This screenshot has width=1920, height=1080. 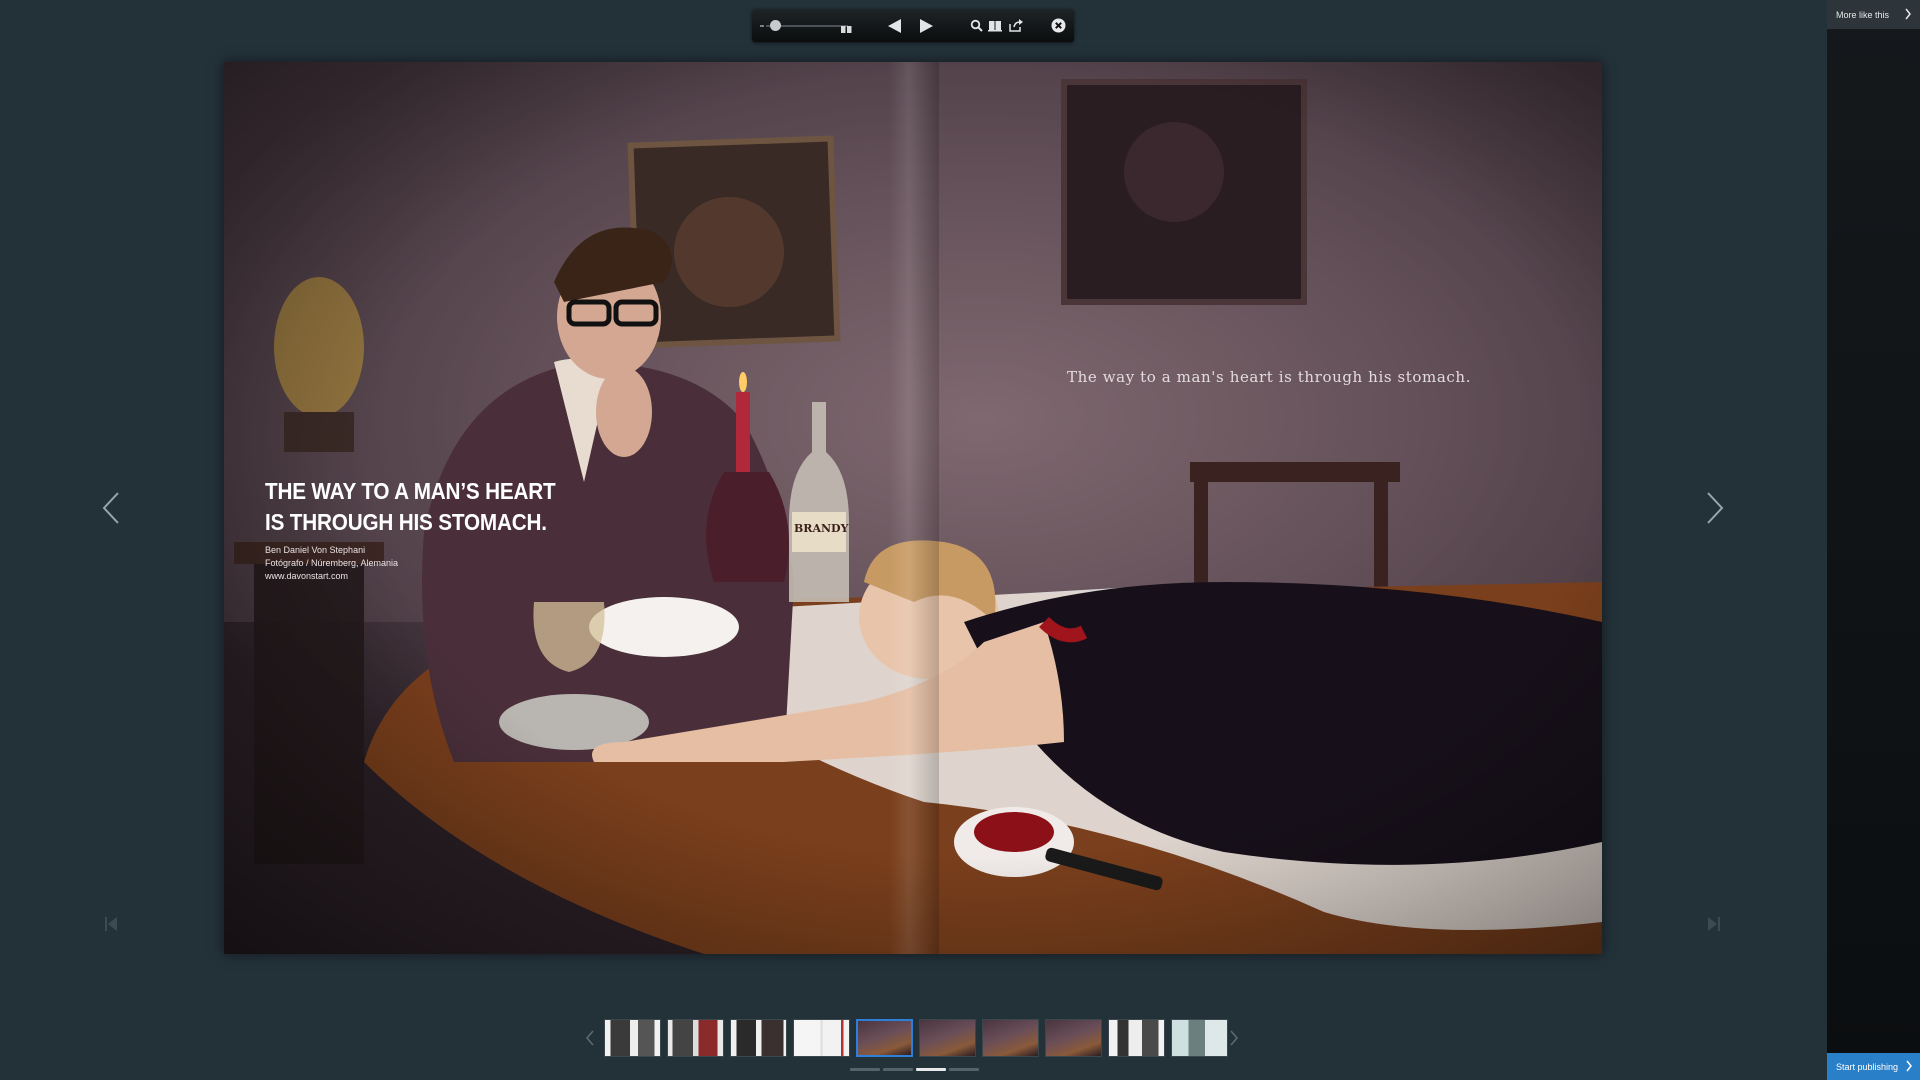 What do you see at coordinates (1715, 508) in the screenshot?
I see `next-spread-arrow-icon` at bounding box center [1715, 508].